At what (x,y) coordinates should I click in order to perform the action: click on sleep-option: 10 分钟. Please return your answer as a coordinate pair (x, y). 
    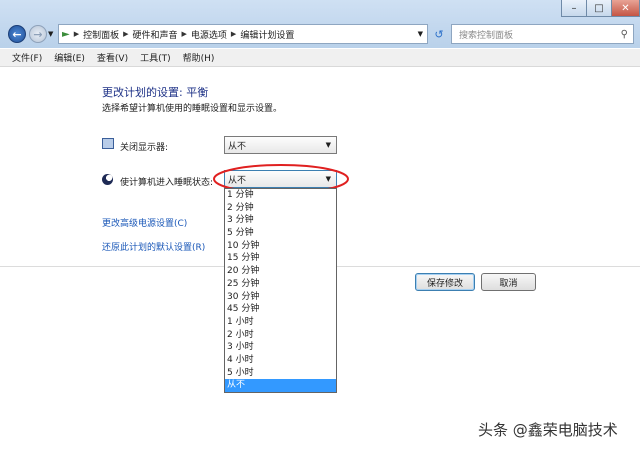
    Looking at the image, I should click on (280, 246).